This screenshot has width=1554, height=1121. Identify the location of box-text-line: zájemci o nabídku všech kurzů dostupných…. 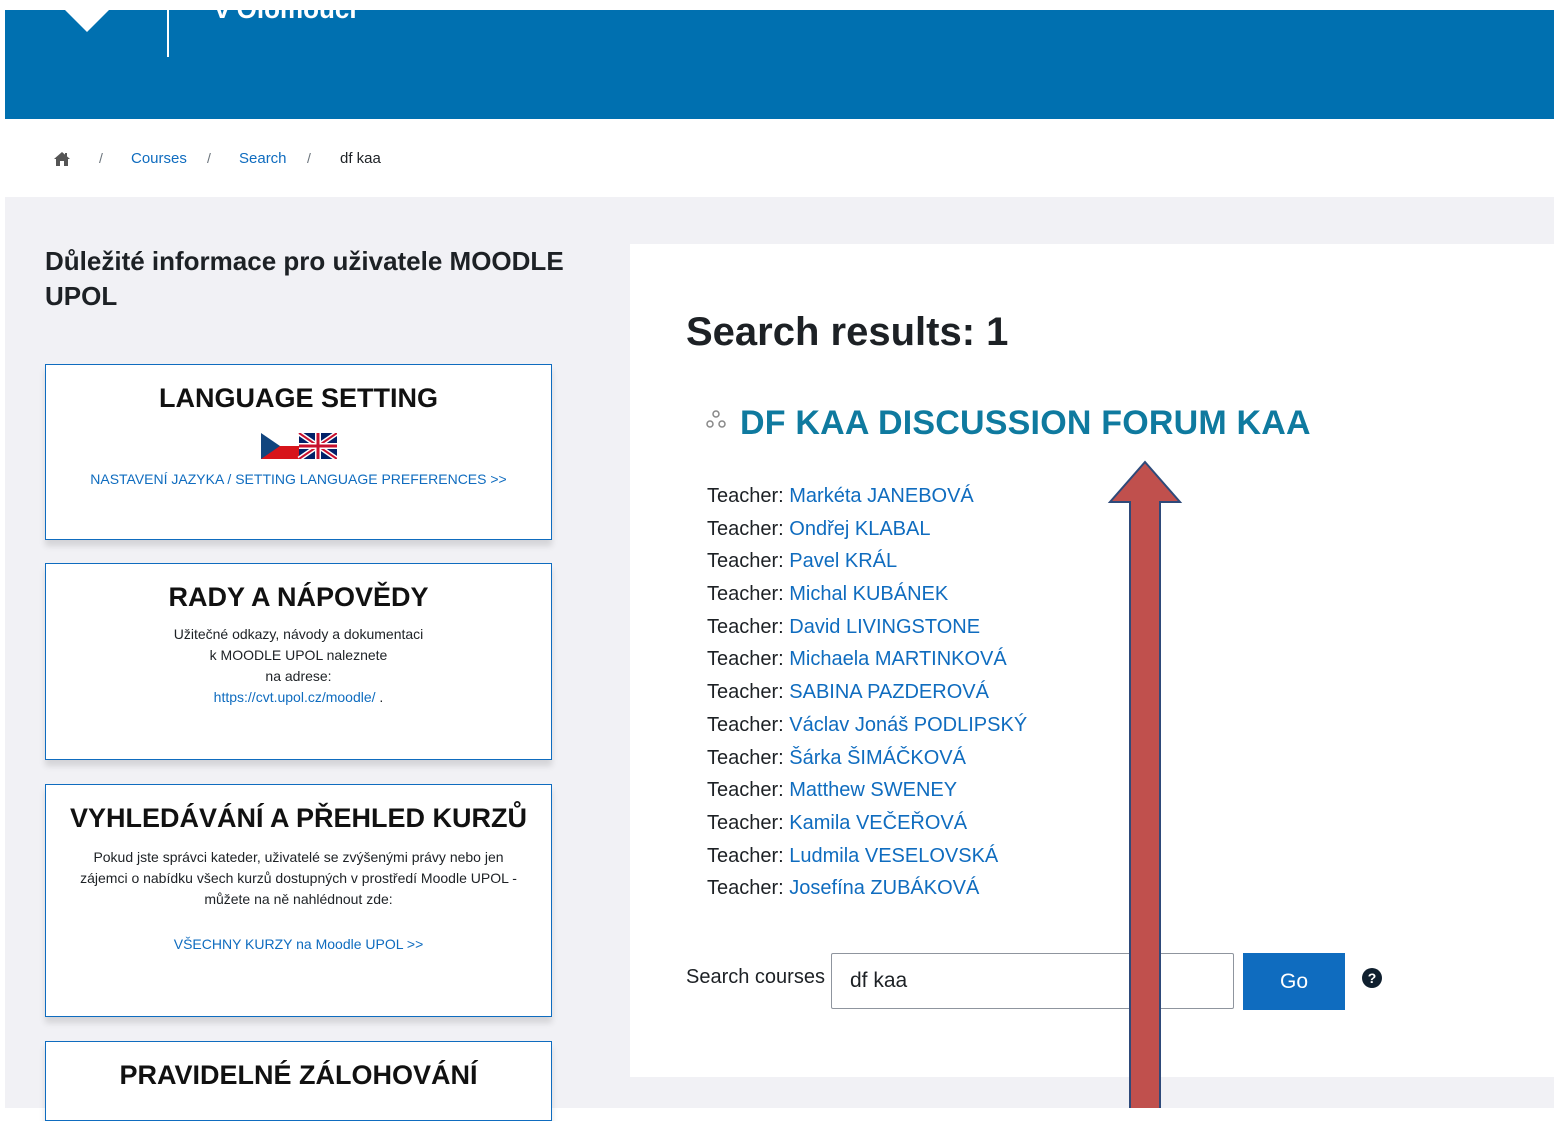
(298, 878).